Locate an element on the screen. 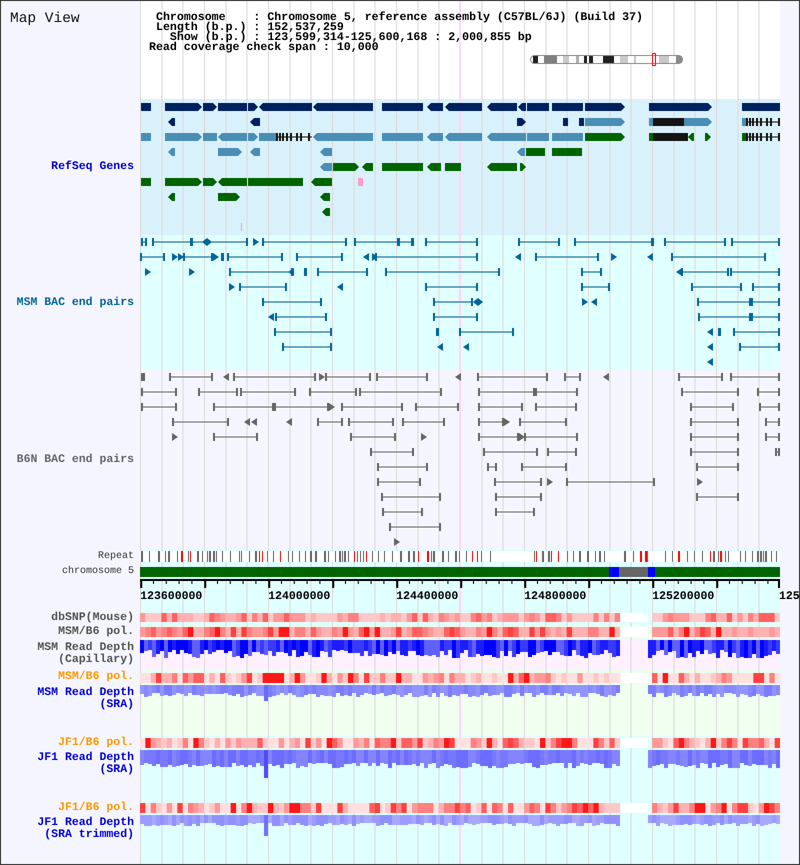  diamond-marker-icon is located at coordinates (207, 242).